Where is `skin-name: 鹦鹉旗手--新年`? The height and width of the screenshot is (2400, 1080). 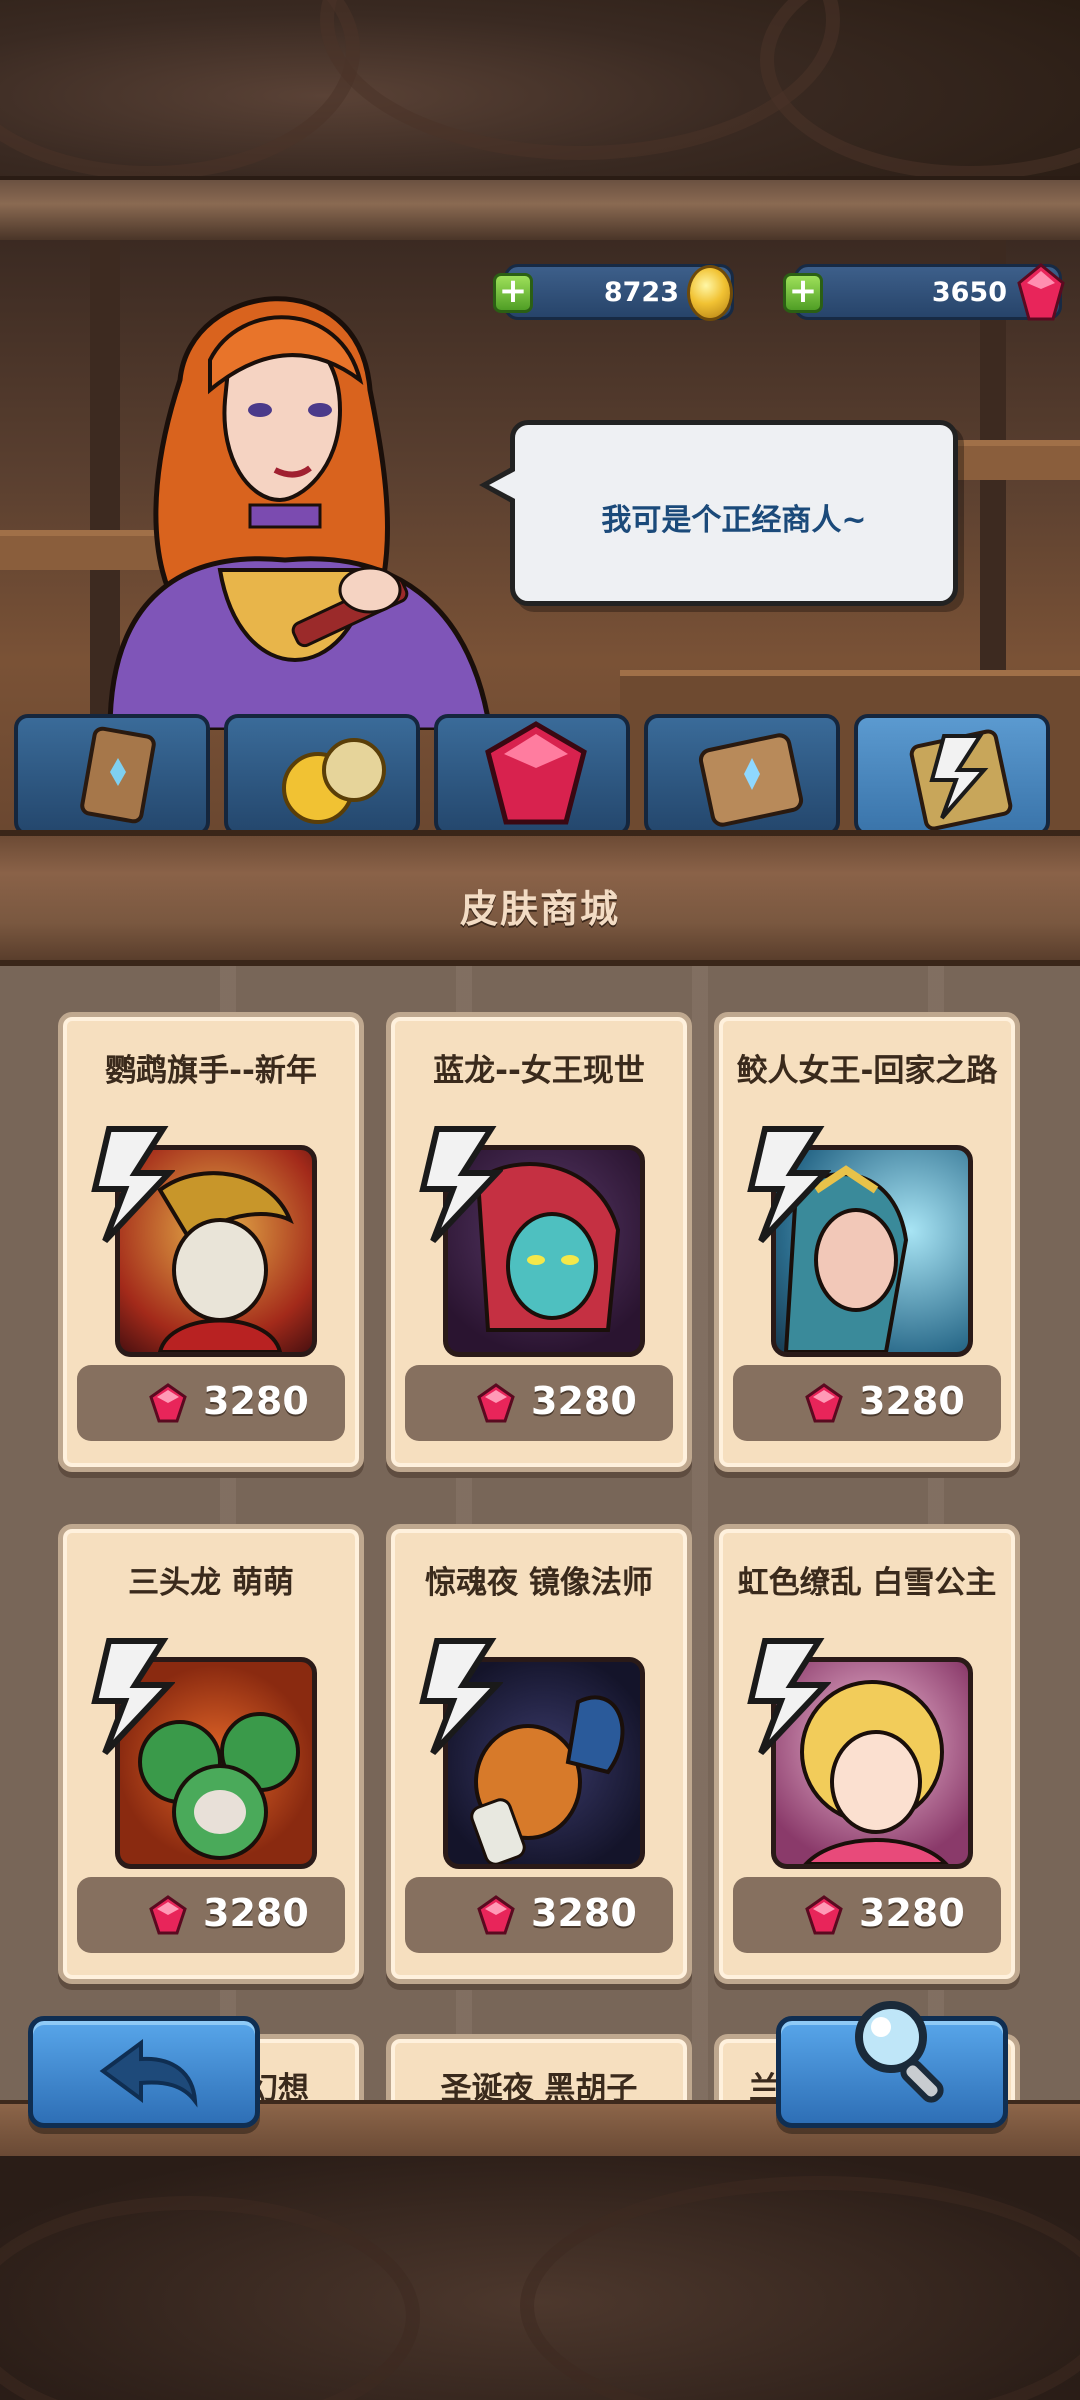
skin-name: 鹦鹉旗手--新年 is located at coordinates (211, 1071).